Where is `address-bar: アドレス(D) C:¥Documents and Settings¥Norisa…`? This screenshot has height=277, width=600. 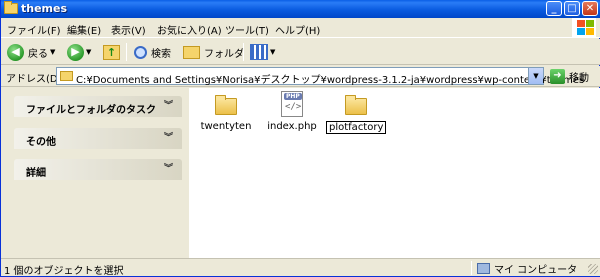 address-bar: アドレス(D) C:¥Documents and Settings¥Norisa… is located at coordinates (300, 76).